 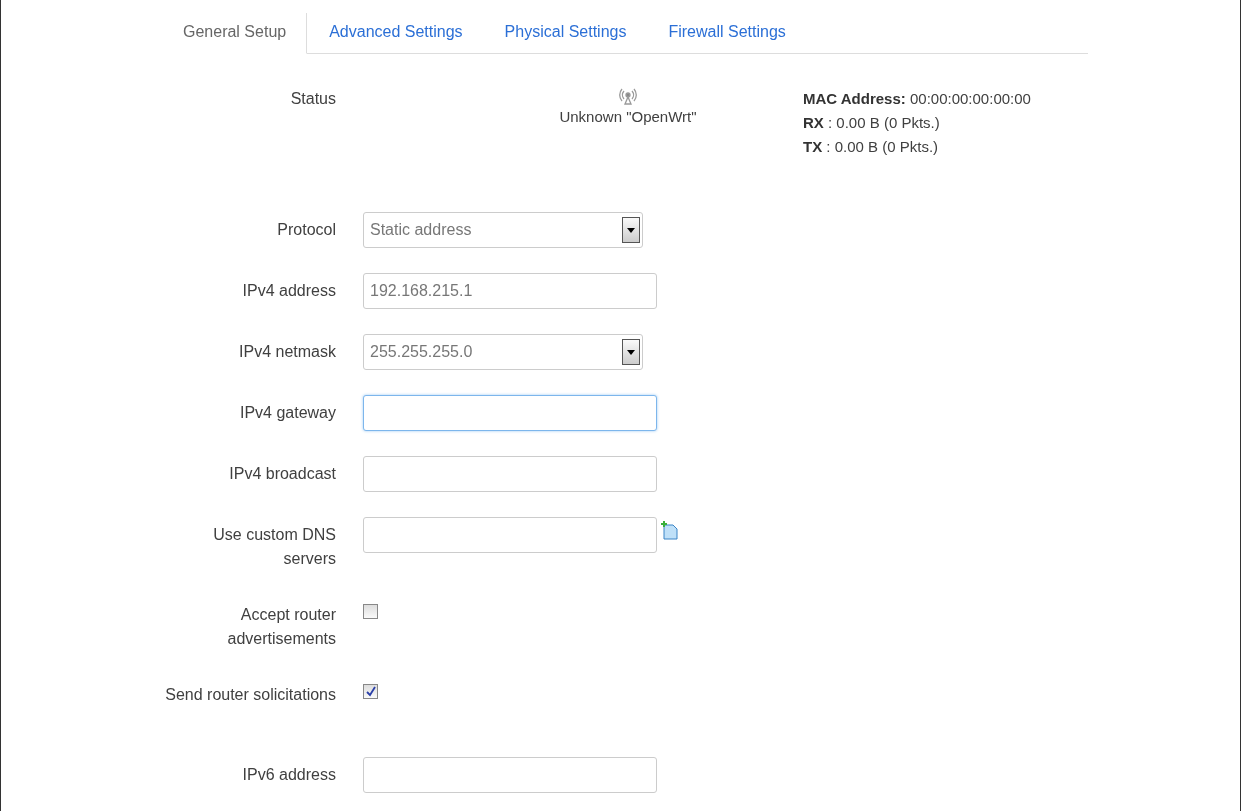 I want to click on interface-detail: MAC Address: 00:00:00:00:00:00, so click(x=917, y=99).